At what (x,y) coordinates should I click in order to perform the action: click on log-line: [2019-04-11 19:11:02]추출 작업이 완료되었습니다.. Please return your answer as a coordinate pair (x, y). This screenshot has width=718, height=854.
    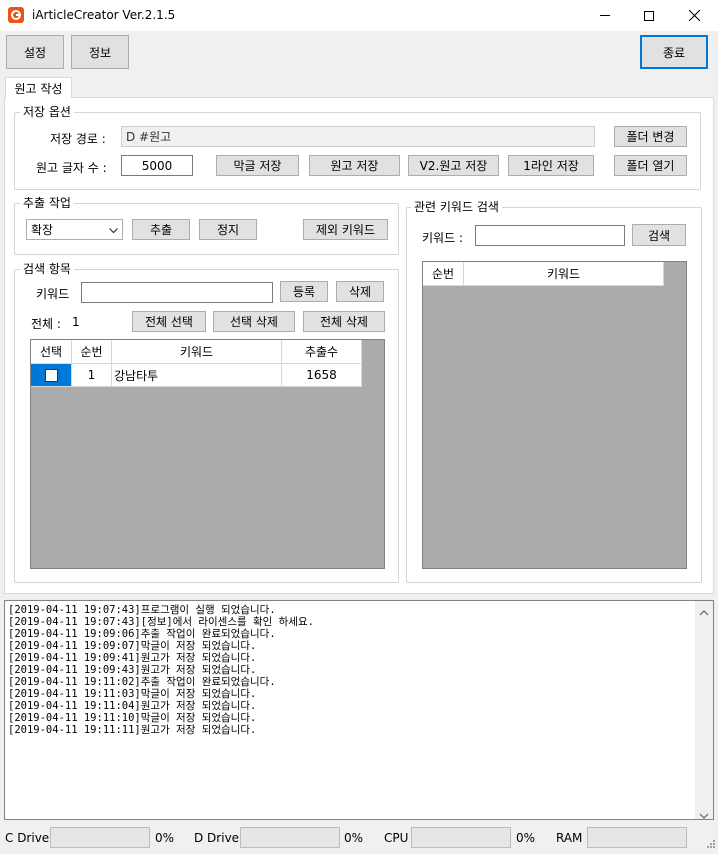
    Looking at the image, I should click on (142, 682).